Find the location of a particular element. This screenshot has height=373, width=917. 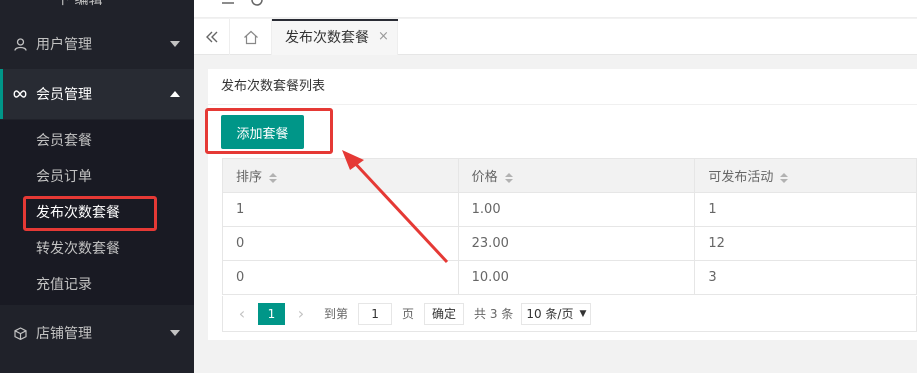

sidebar-item-partial: 下 编辑 is located at coordinates (79, 4).